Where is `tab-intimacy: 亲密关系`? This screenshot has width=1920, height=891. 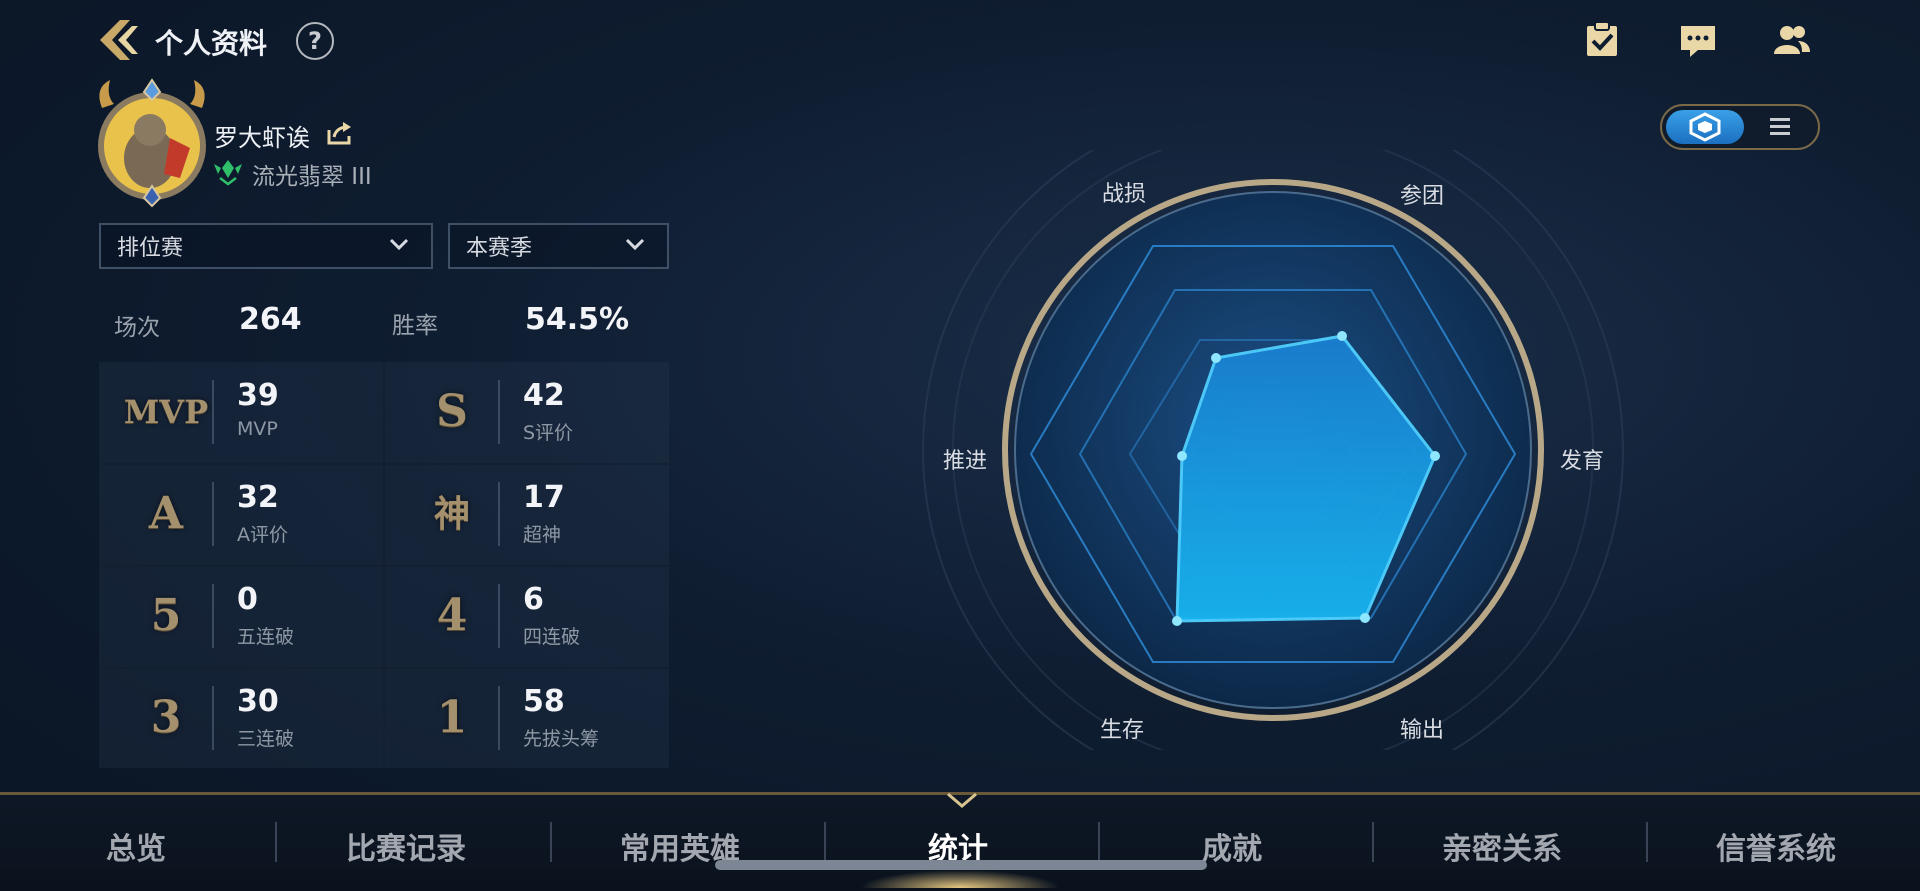 tab-intimacy: 亲密关系 is located at coordinates (1502, 846).